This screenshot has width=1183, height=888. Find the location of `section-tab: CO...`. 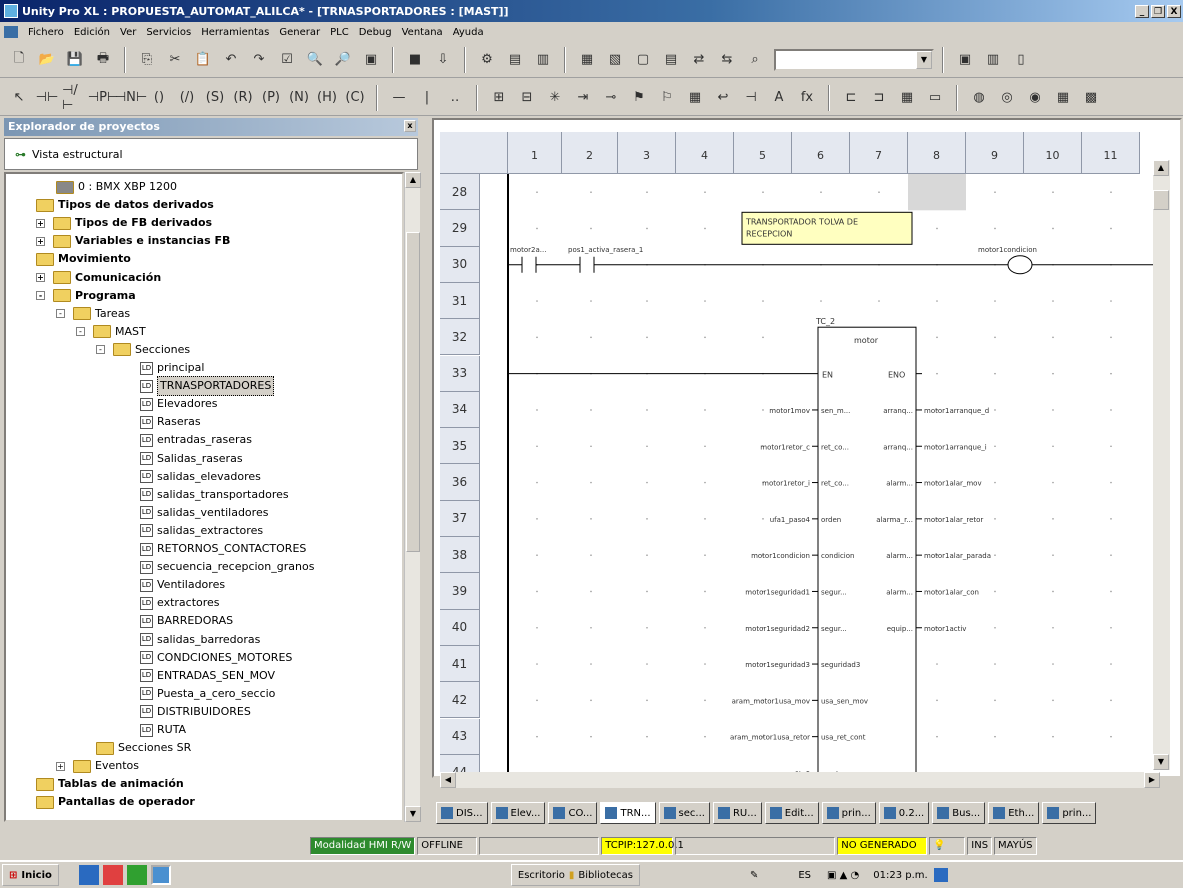

section-tab: CO... is located at coordinates (573, 813).